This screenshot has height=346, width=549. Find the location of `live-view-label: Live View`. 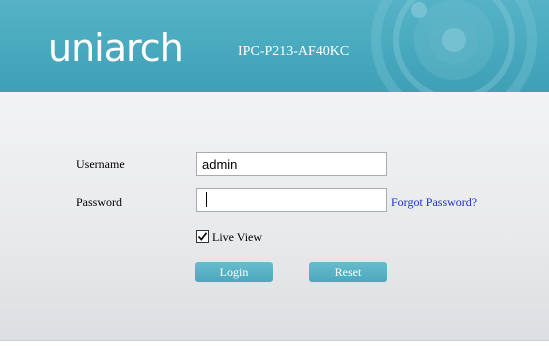

live-view-label: Live View is located at coordinates (237, 237).